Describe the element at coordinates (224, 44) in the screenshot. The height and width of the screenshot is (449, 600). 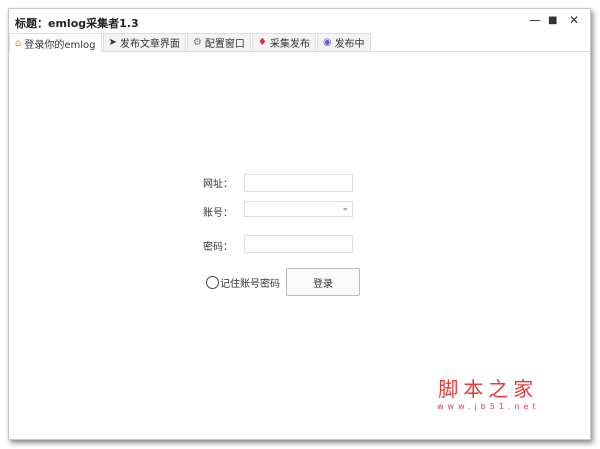
I see `tab-label: 配置窗口` at that location.